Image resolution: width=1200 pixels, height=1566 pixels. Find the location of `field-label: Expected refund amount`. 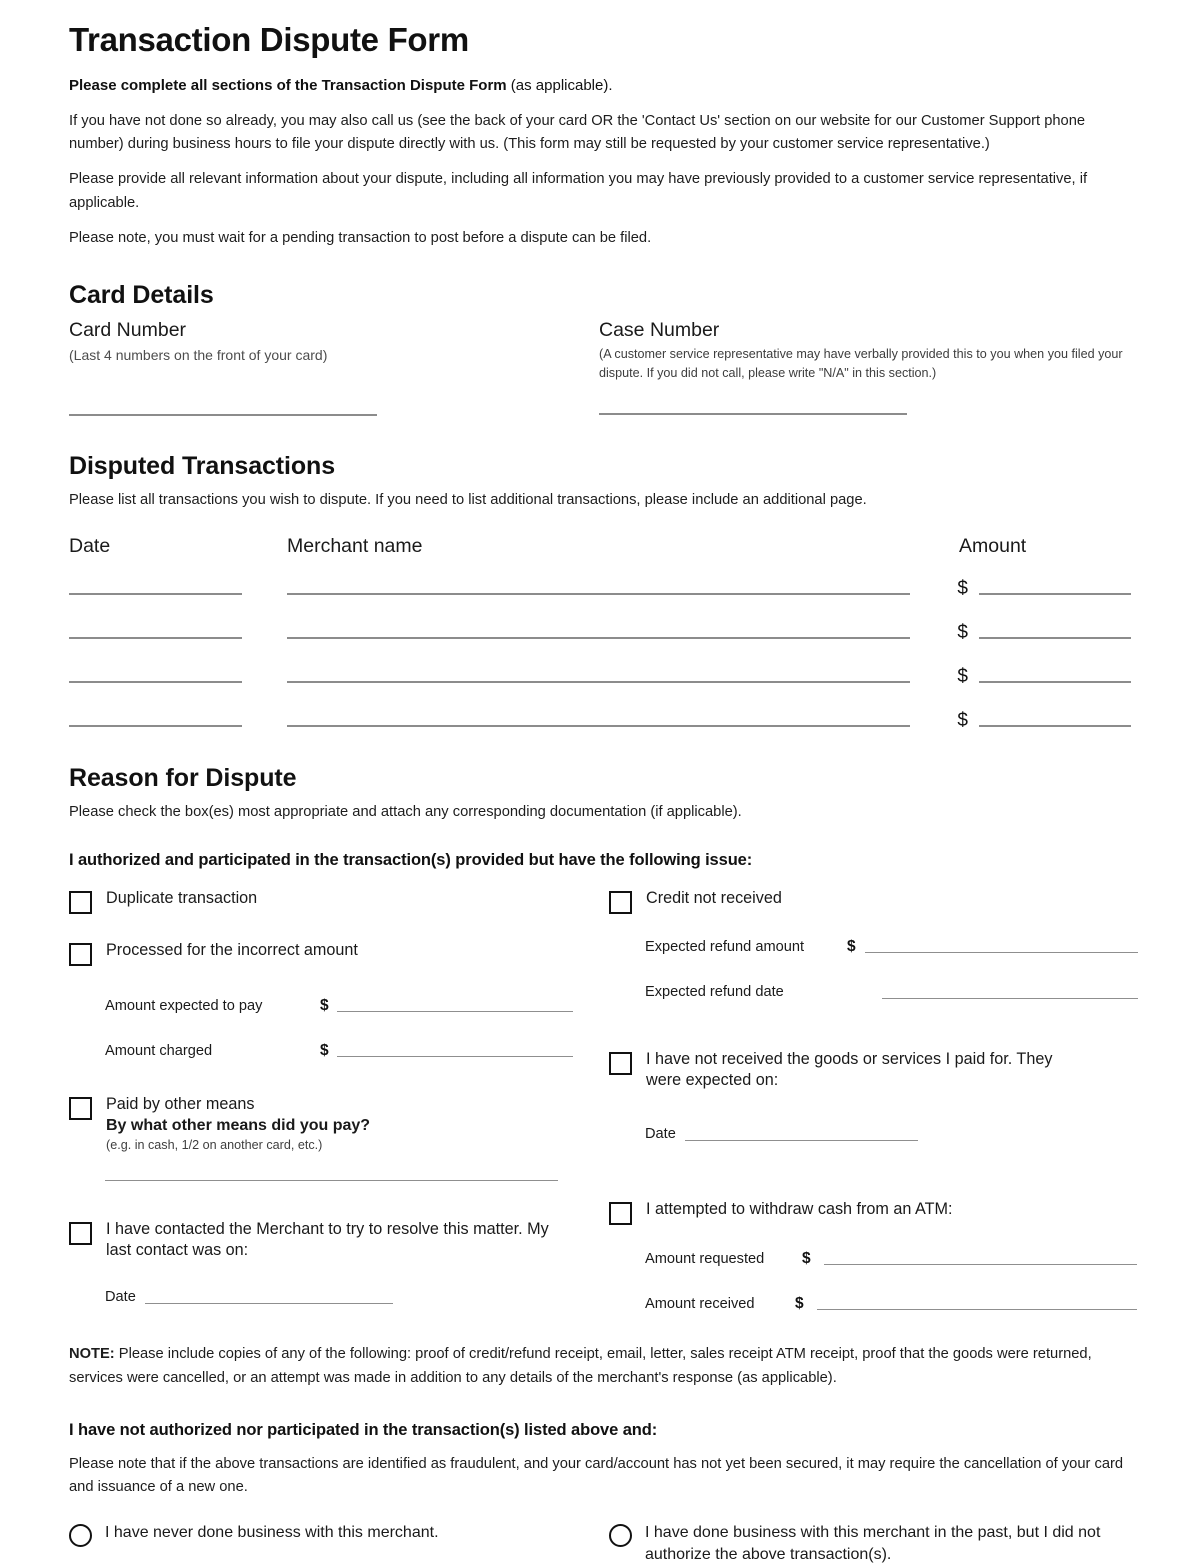

field-label: Expected refund amount is located at coordinates (725, 946).